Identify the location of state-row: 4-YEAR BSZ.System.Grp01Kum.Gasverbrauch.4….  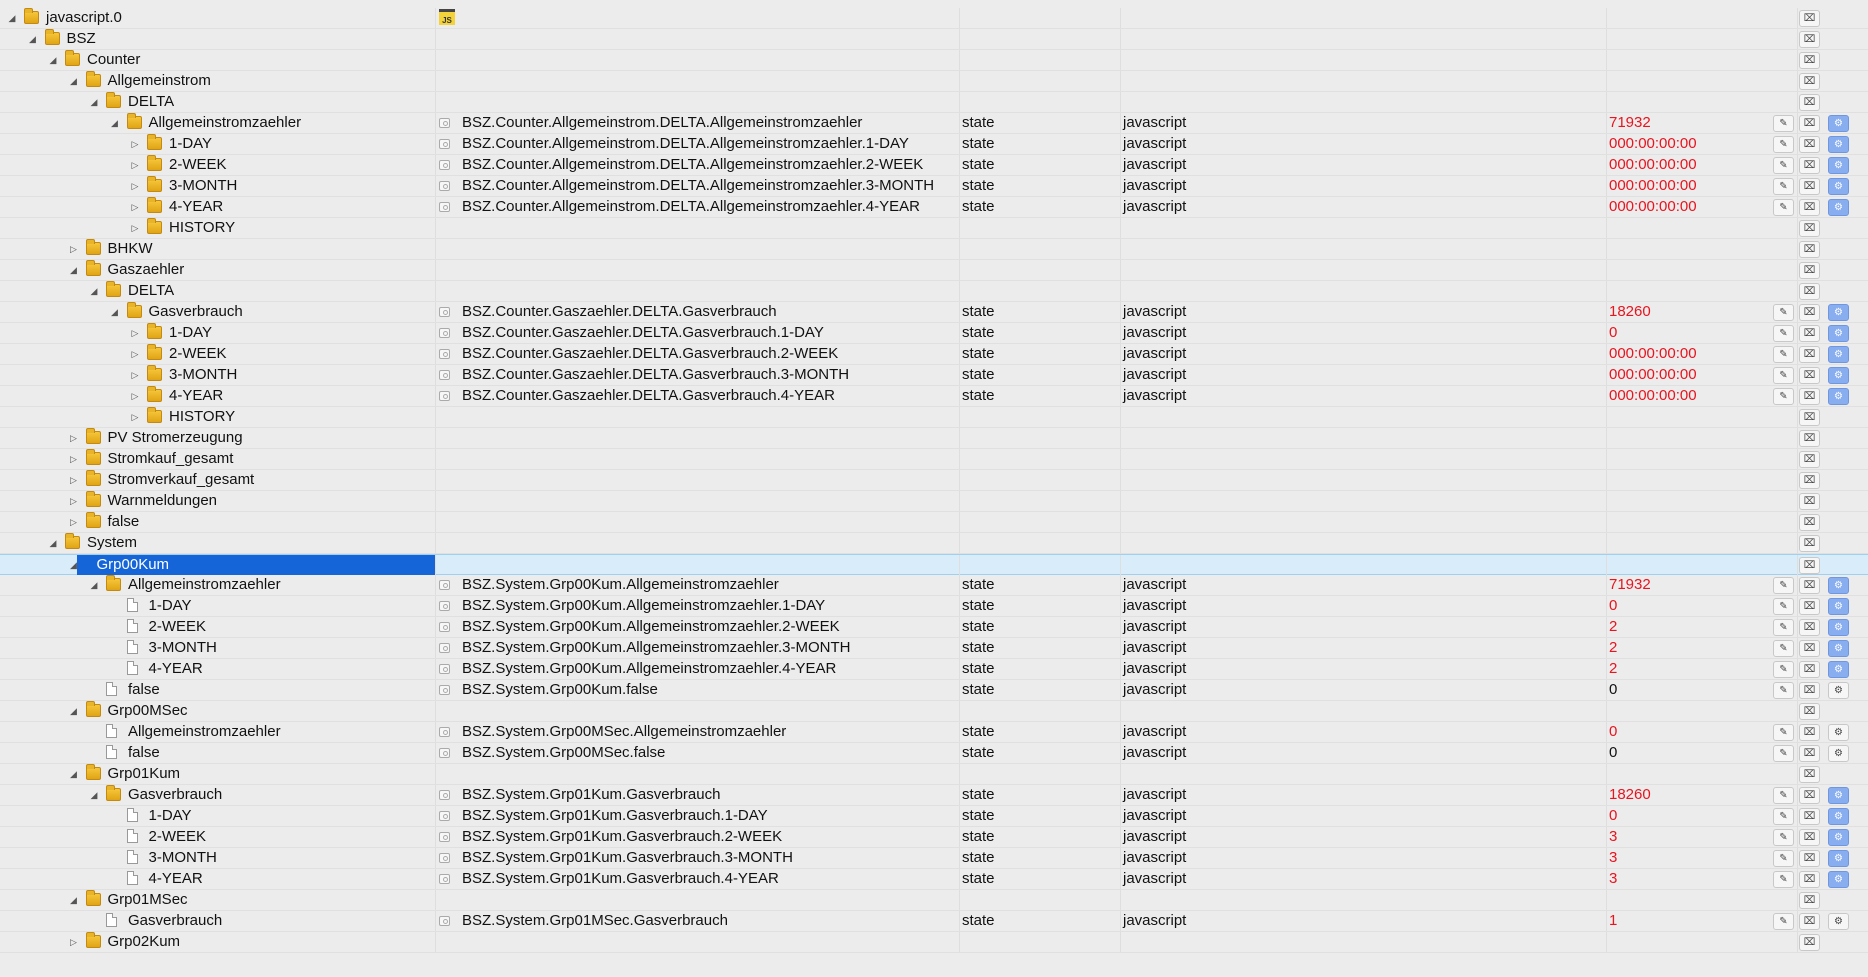
(934, 879).